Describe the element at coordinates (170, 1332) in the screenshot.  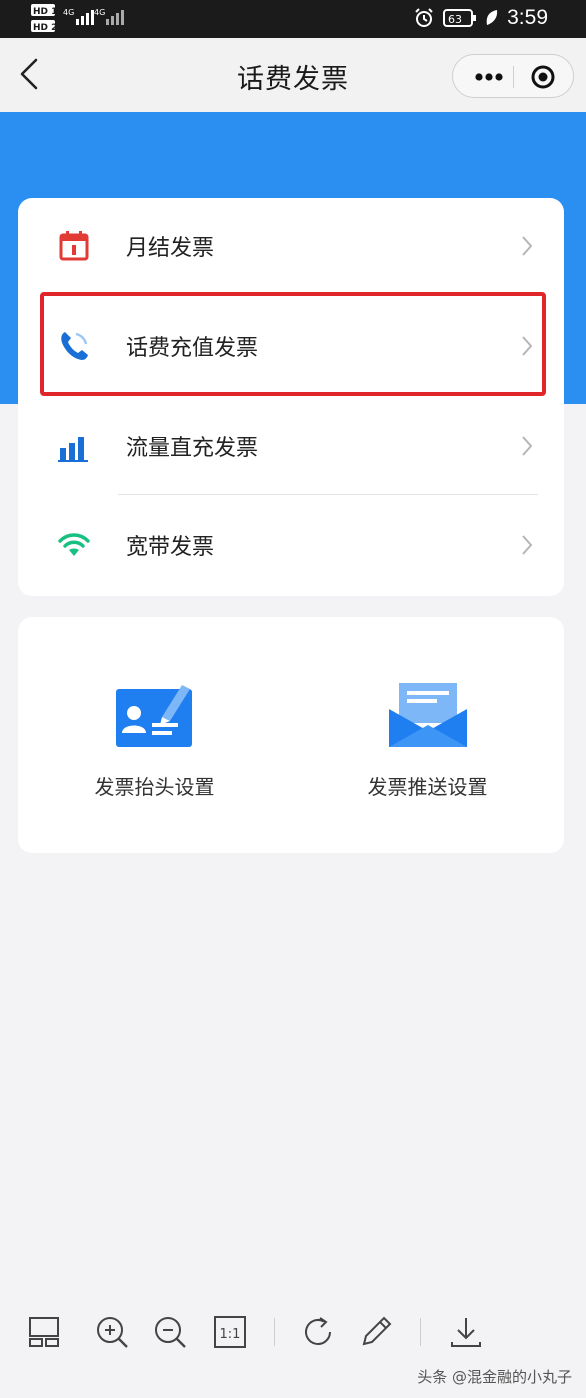
I see `zoom-out-icon` at that location.